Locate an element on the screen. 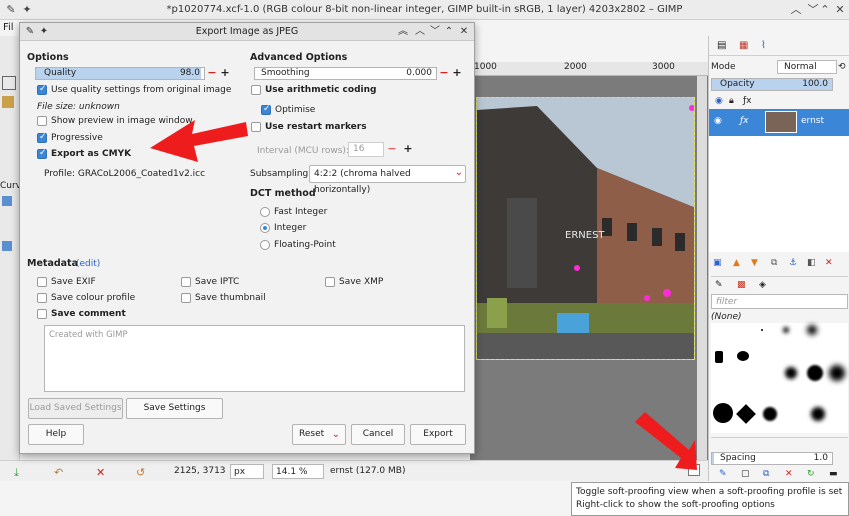 The height and width of the screenshot is (516, 849). layer-name: ernst is located at coordinates (812, 121).